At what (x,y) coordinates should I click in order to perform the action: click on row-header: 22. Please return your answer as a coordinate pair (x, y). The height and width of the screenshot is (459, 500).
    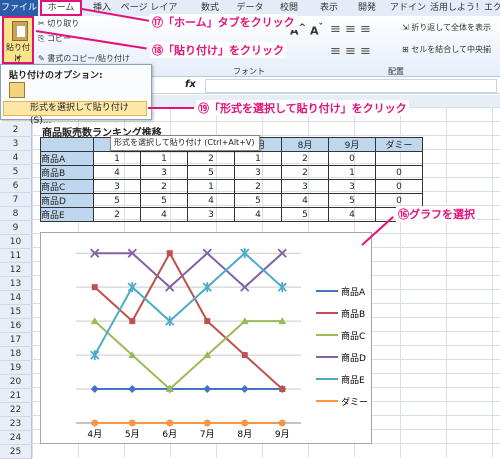
    Looking at the image, I should click on (16, 410).